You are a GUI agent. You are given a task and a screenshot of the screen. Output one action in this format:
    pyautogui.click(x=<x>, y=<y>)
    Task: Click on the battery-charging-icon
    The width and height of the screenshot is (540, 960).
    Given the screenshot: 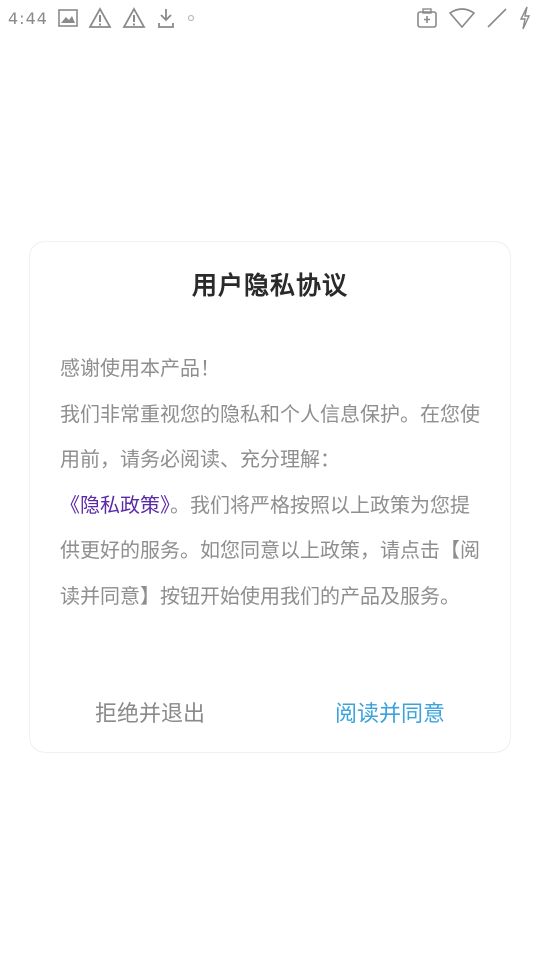 What is the action you would take?
    pyautogui.click(x=525, y=18)
    